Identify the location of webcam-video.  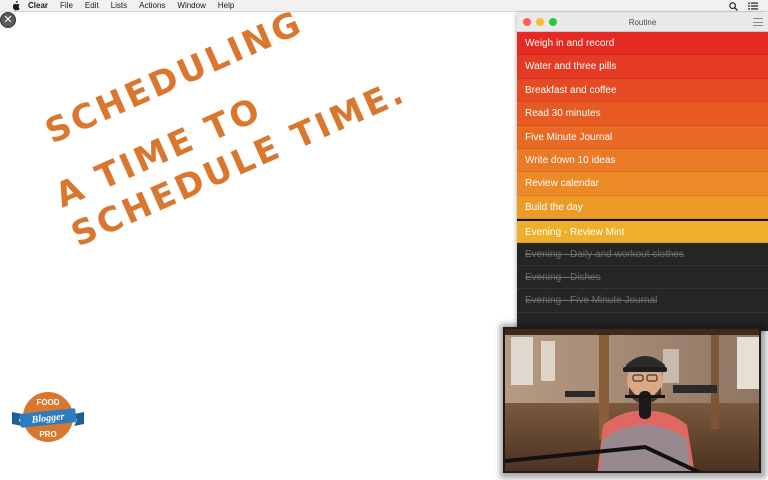
(632, 400).